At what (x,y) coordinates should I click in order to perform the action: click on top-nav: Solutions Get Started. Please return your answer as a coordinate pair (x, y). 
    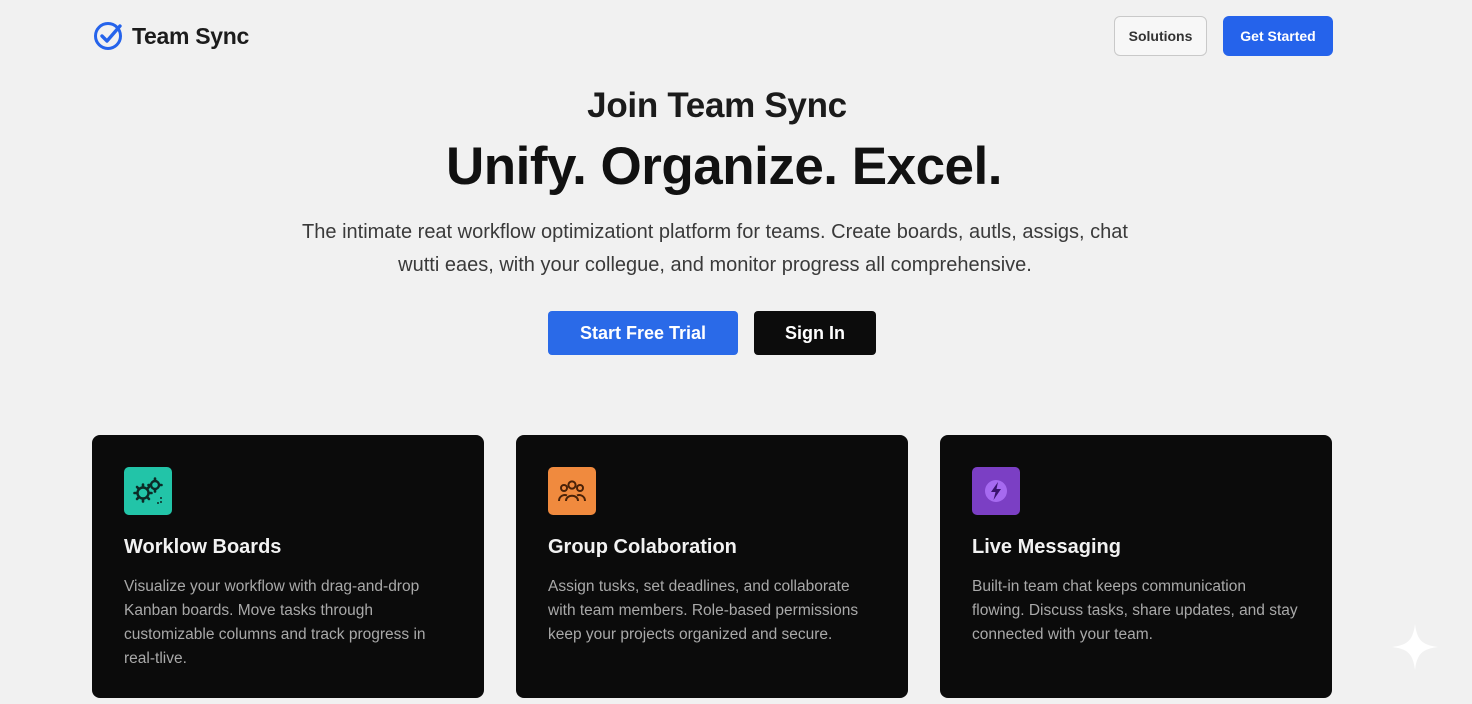
    Looking at the image, I should click on (1223, 36).